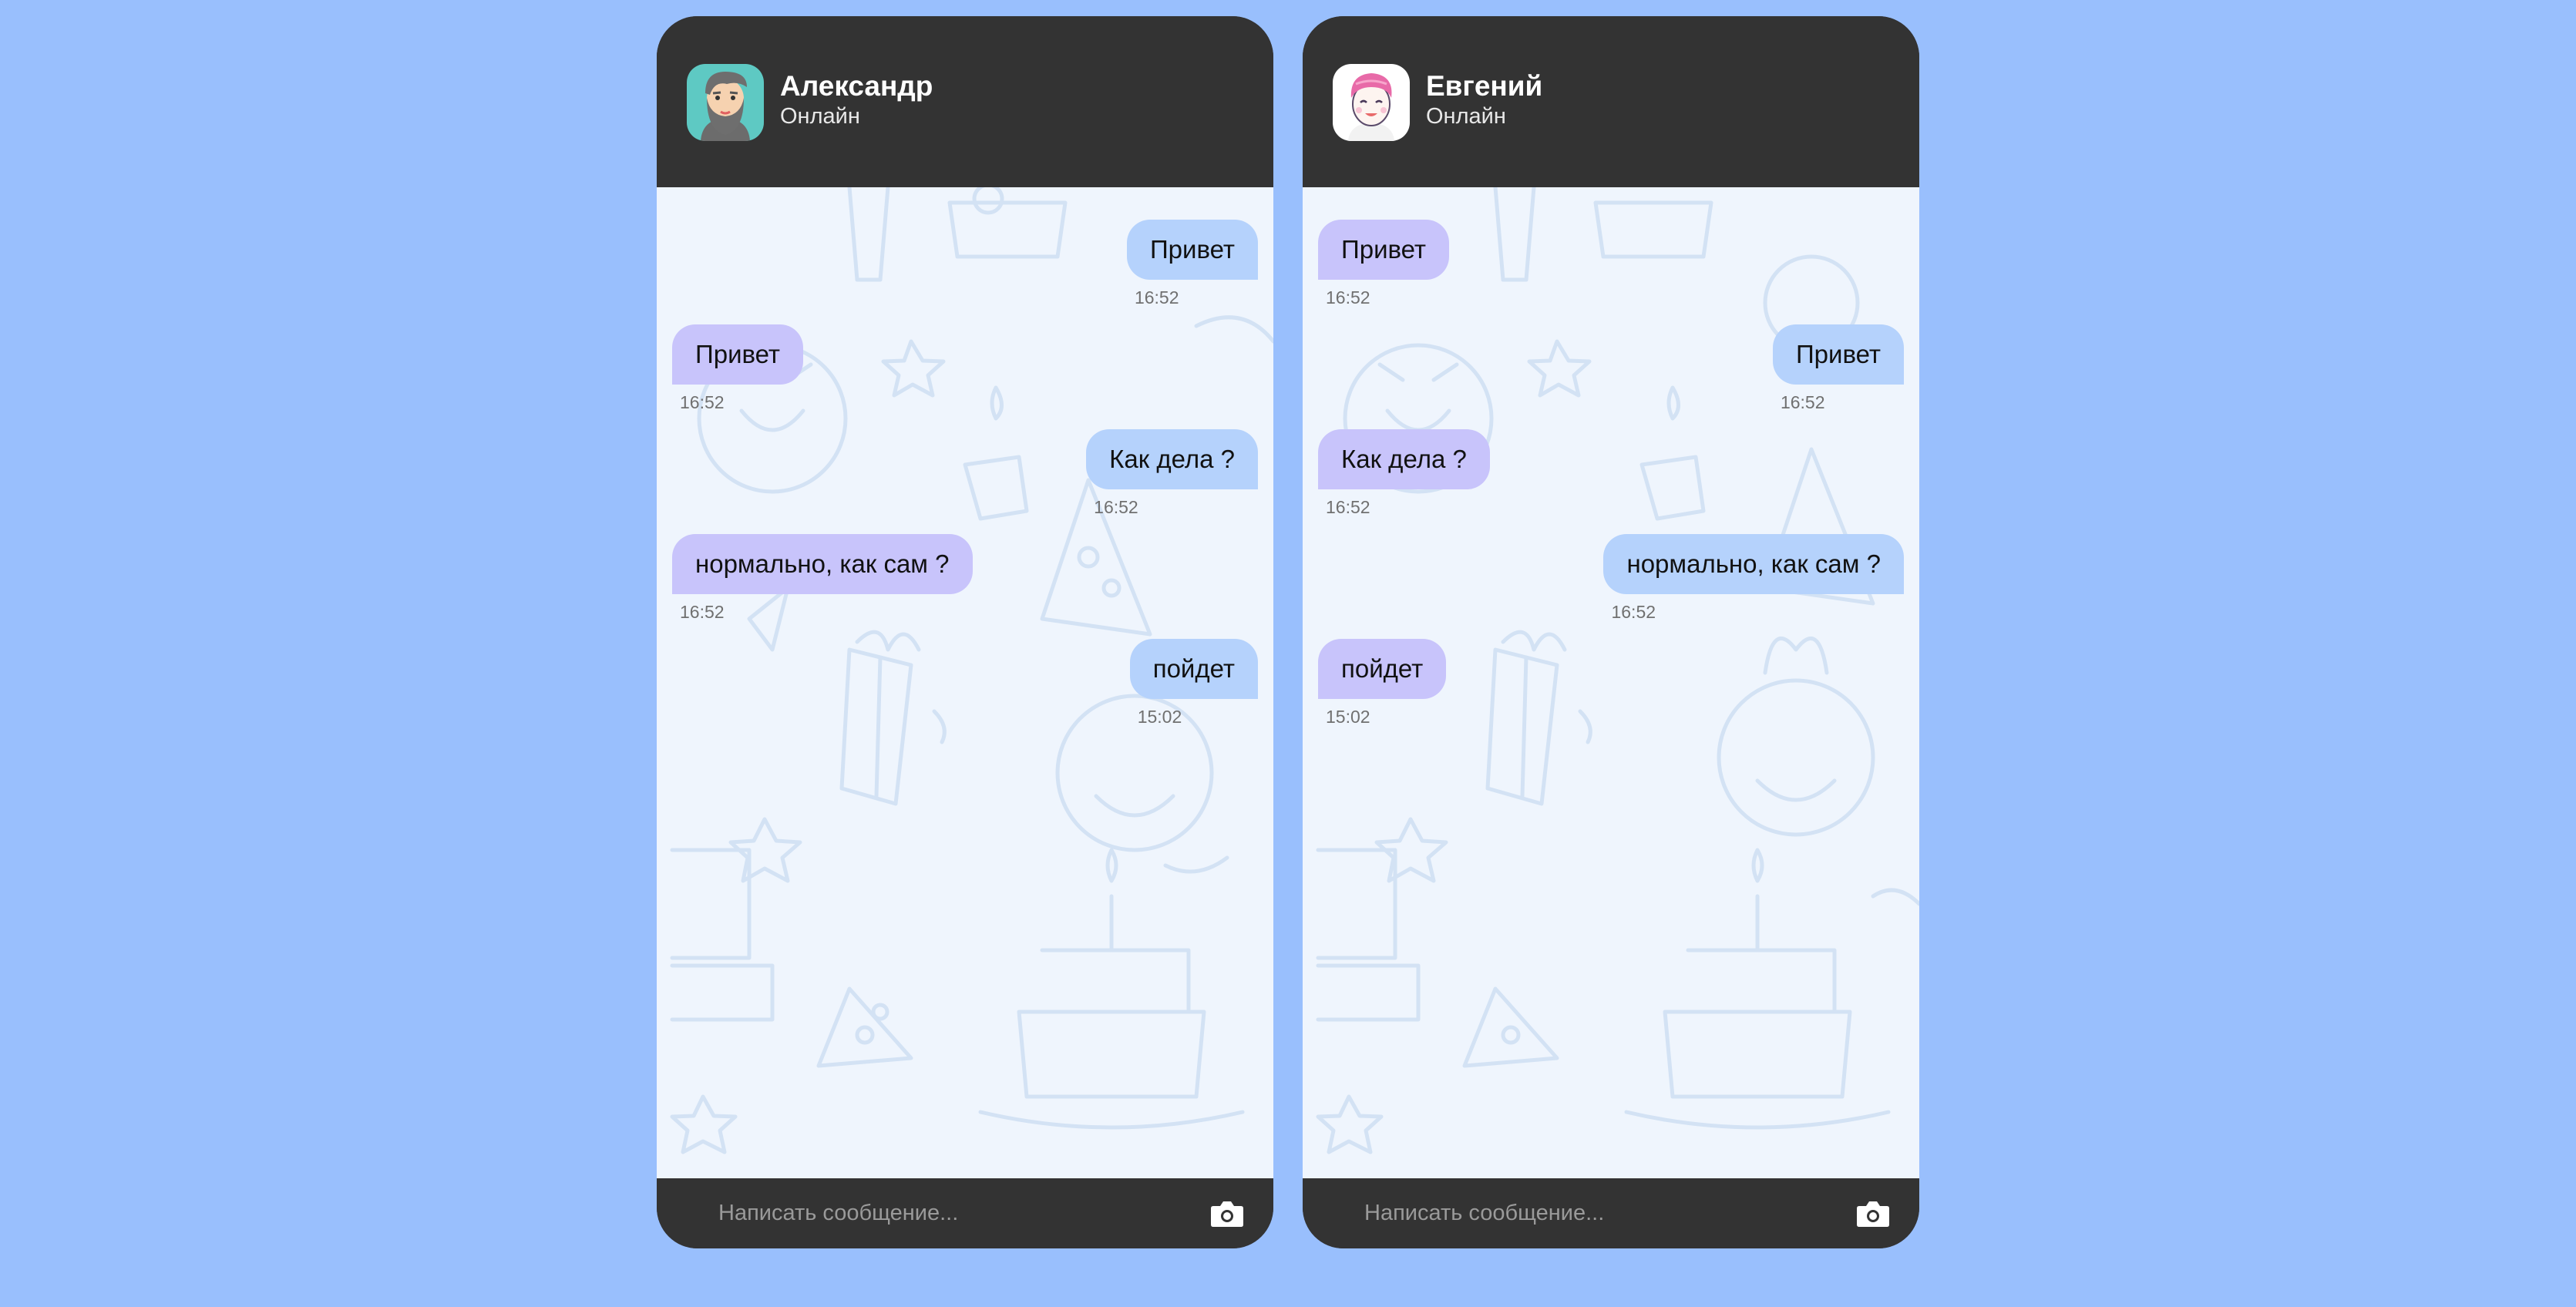  I want to click on pink-haired-person-avatar-icon, so click(1371, 103).